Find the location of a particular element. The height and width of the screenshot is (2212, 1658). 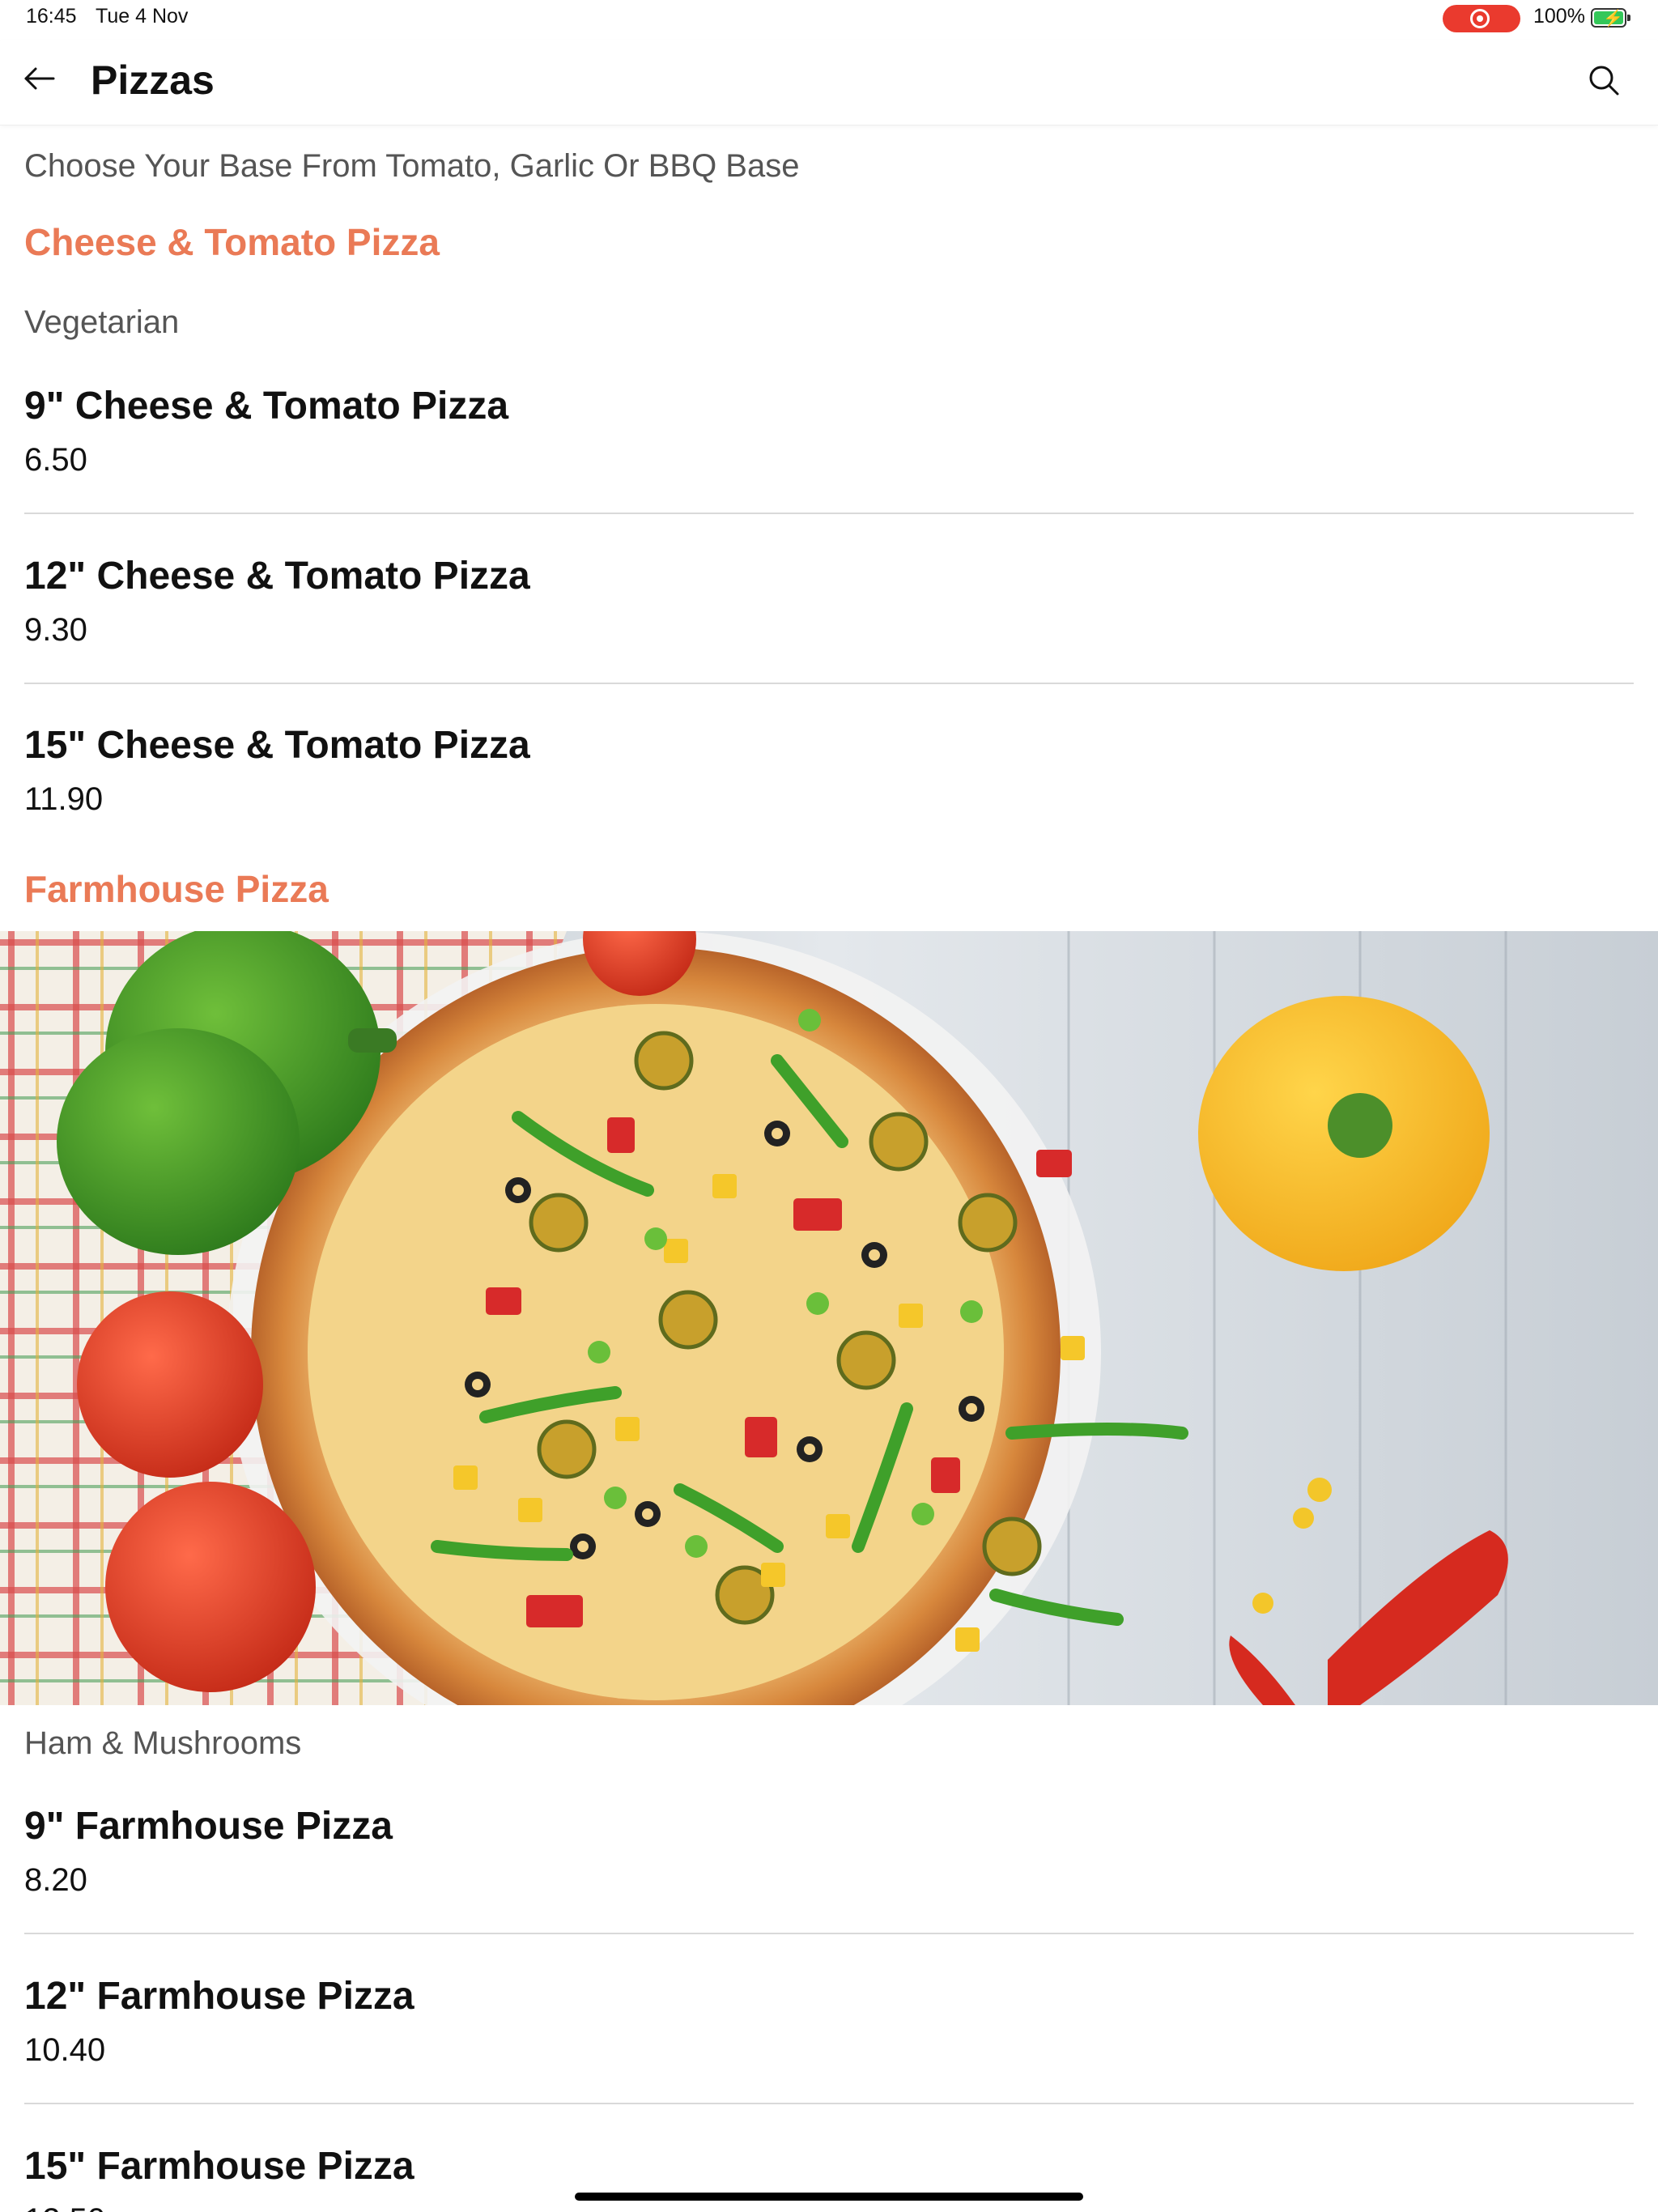

page-title: Pizzas is located at coordinates (153, 80).